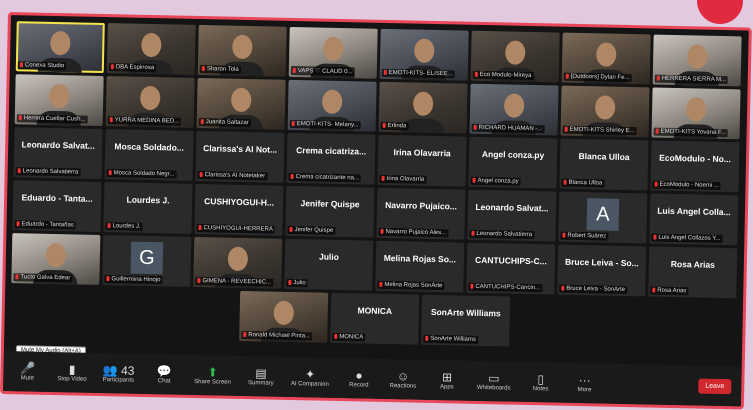  What do you see at coordinates (540, 389) in the screenshot?
I see `notes-label: Notes` at bounding box center [540, 389].